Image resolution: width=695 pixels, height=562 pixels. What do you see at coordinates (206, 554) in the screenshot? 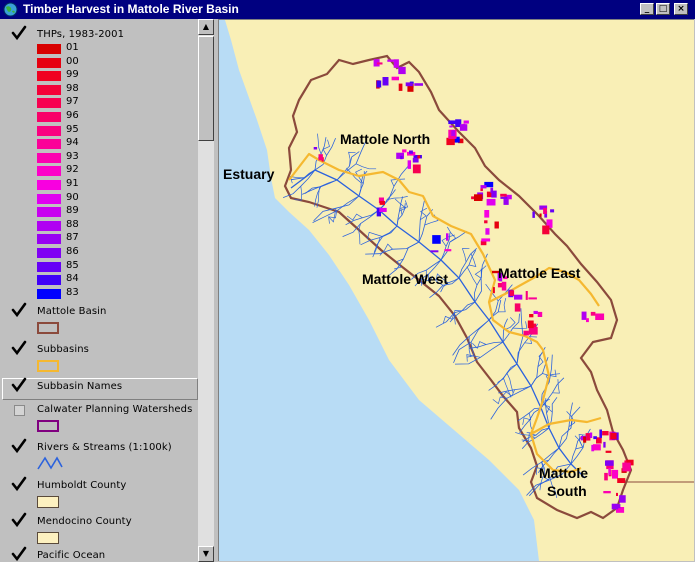
I see `scroll-down-button: ▼` at bounding box center [206, 554].